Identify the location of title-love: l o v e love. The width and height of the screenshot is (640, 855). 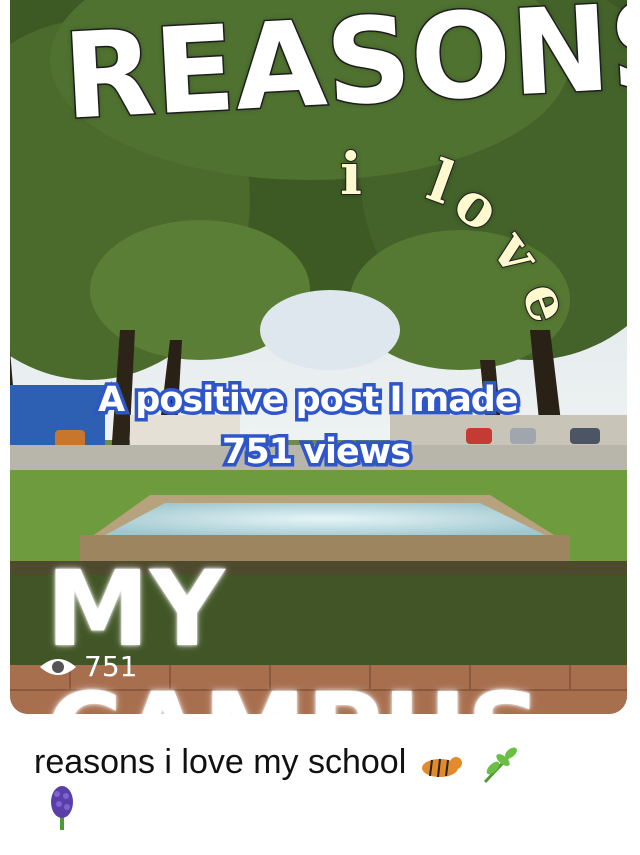
(519, 246).